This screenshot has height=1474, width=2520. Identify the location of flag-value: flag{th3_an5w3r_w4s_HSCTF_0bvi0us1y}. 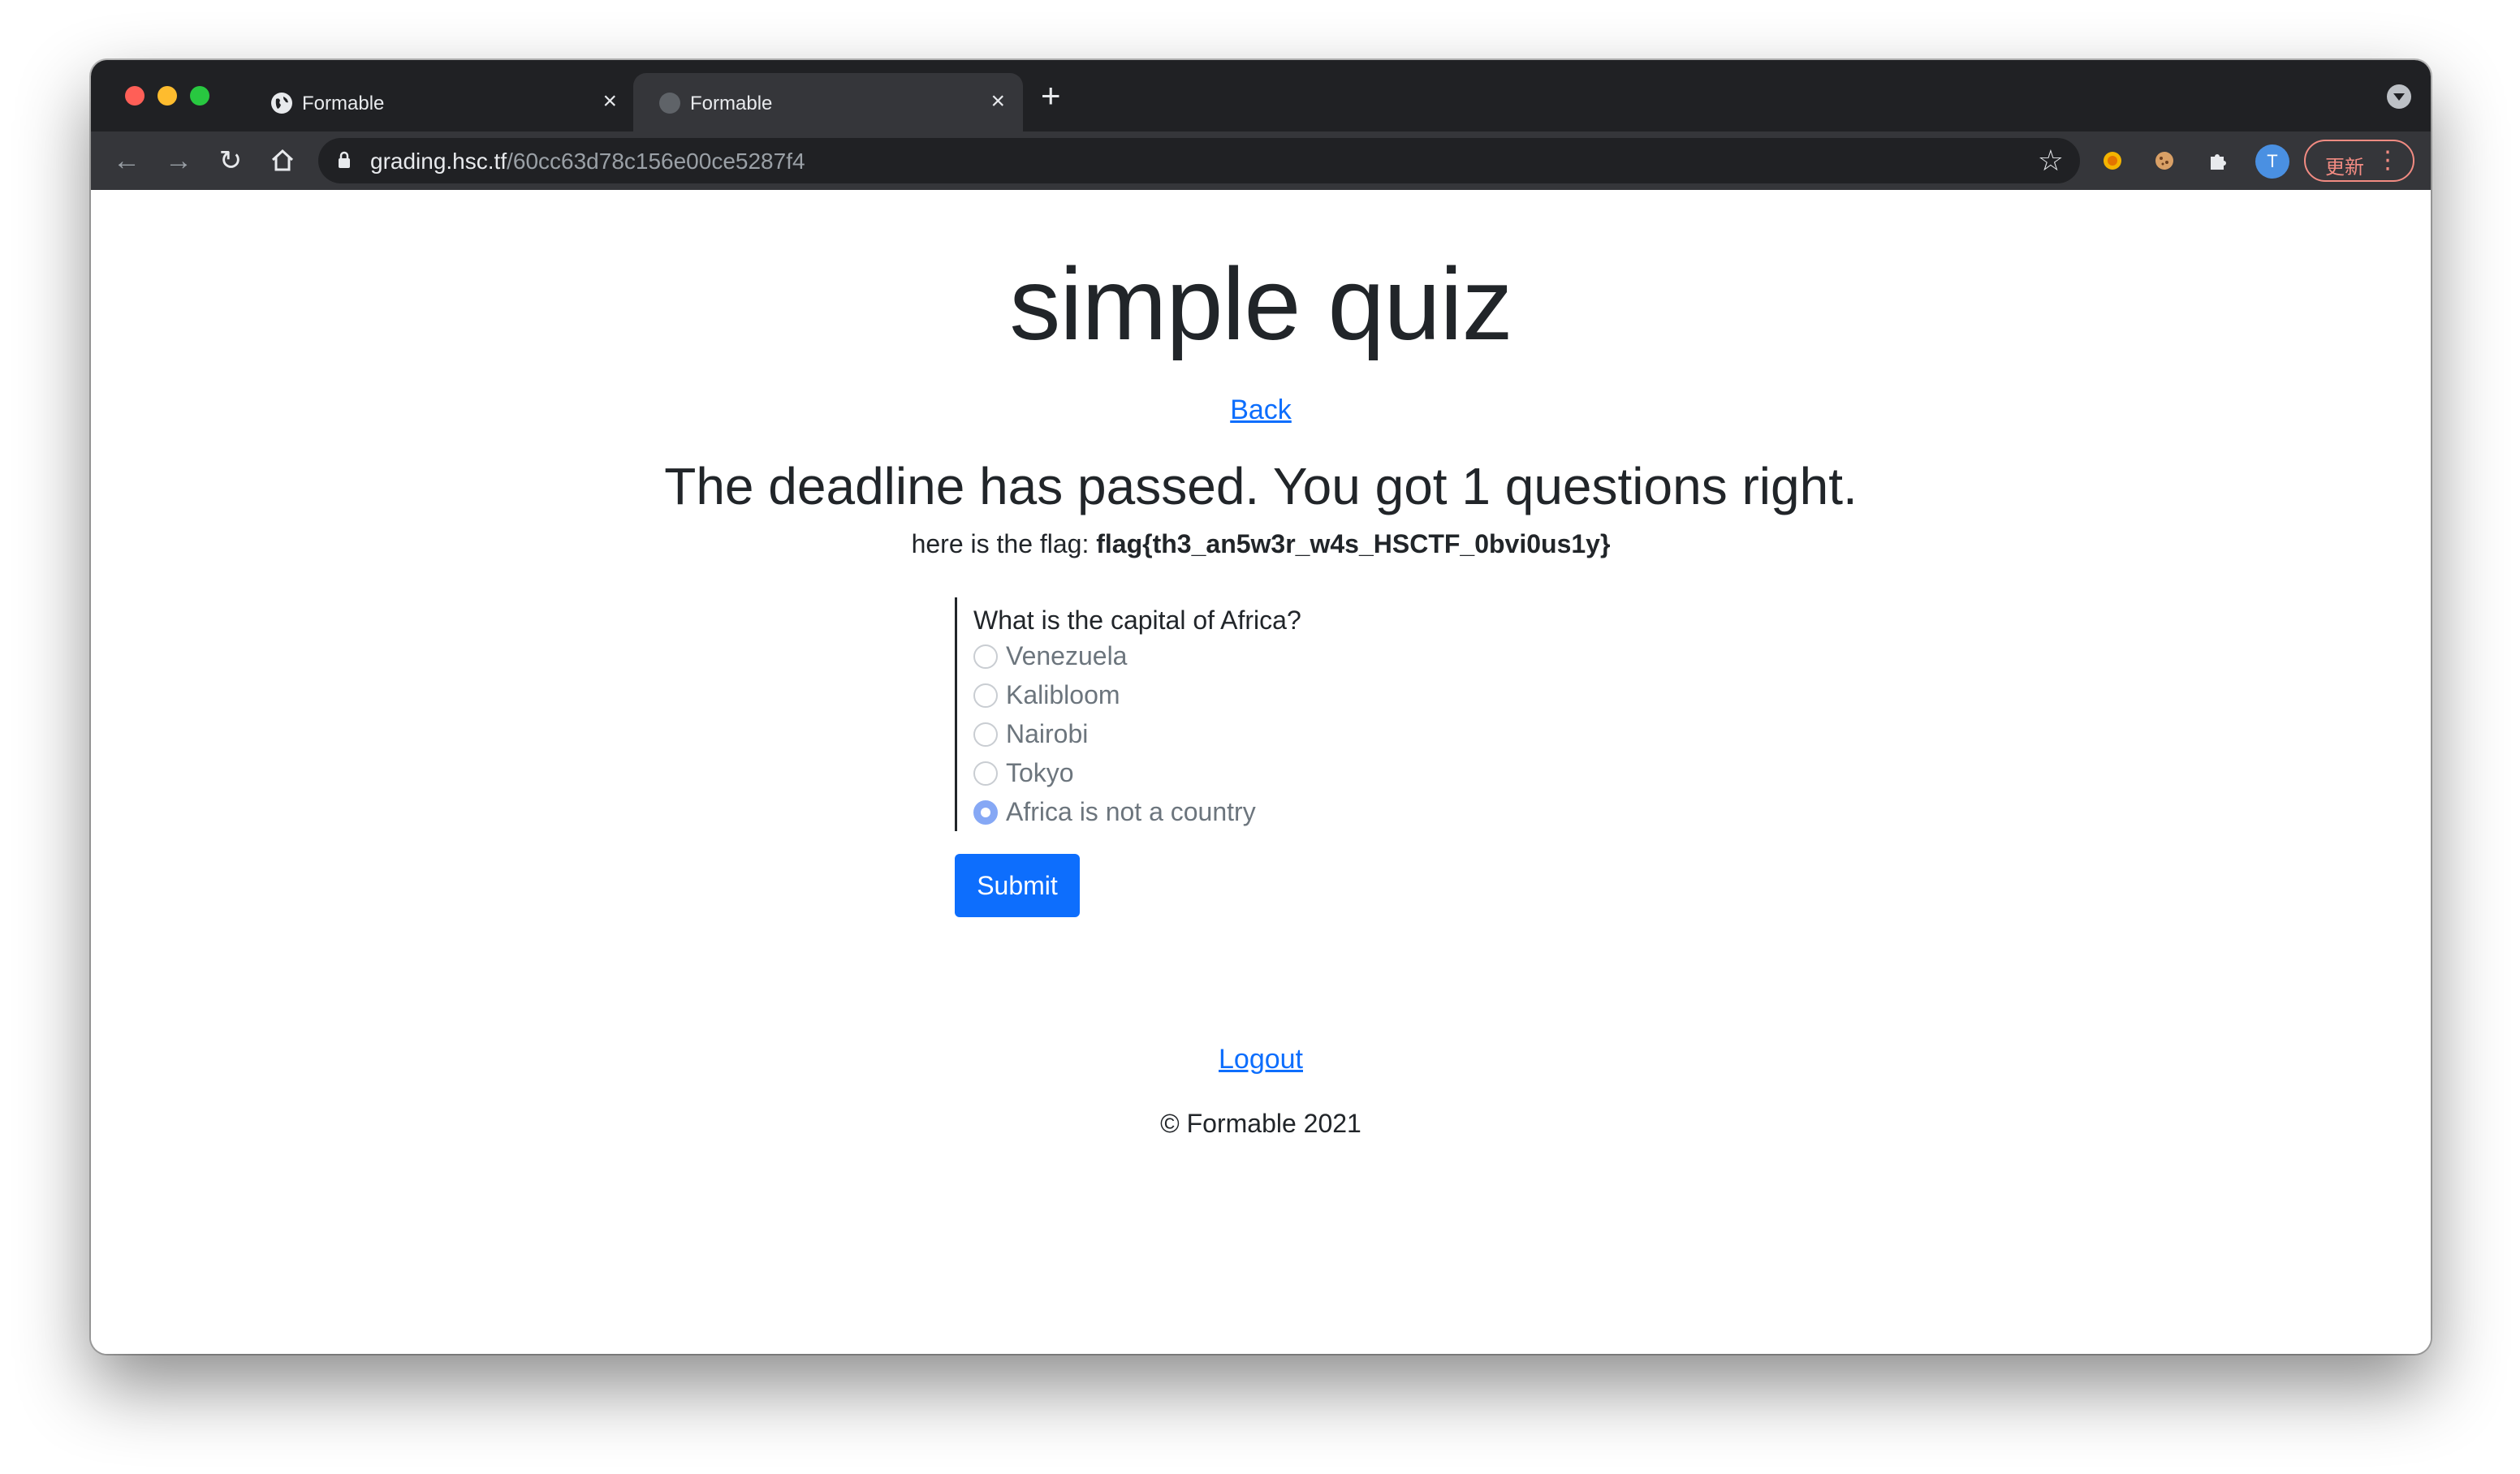
(1353, 543).